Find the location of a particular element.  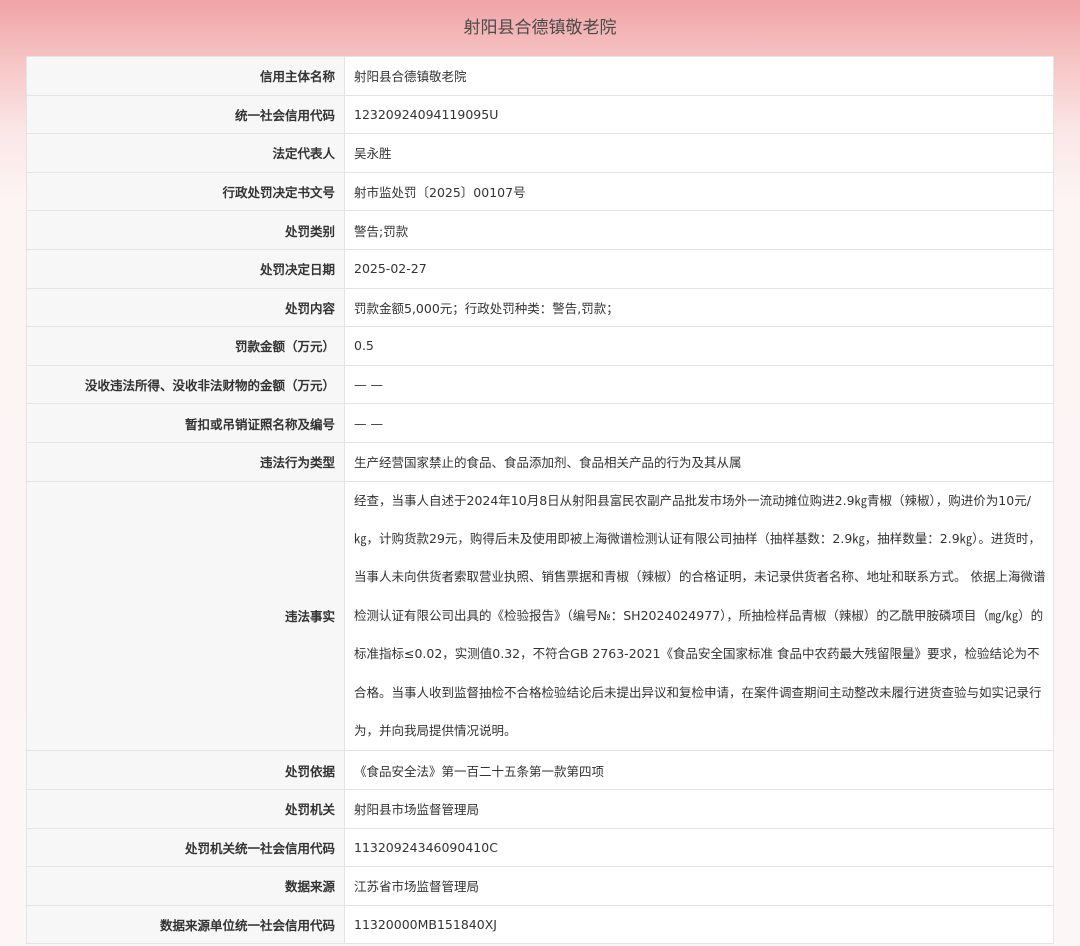

row-label: 处罚决定日期 is located at coordinates (185, 268).